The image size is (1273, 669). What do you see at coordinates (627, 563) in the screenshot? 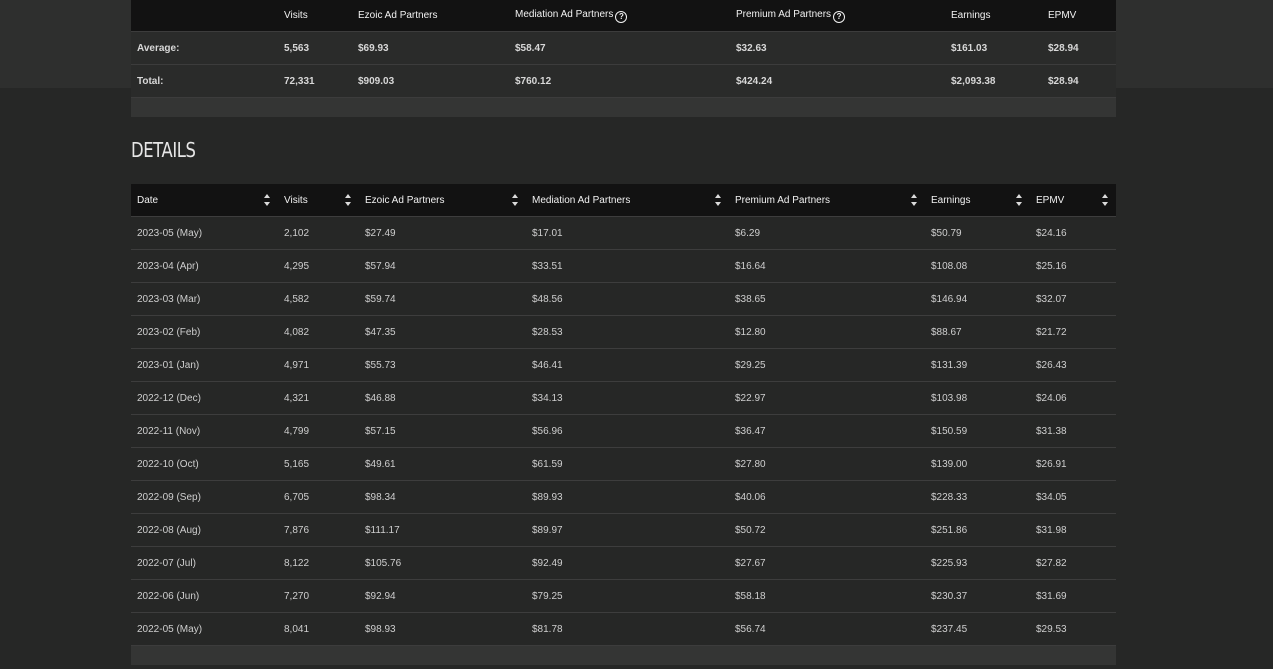
I see `table-cell: $92.49` at bounding box center [627, 563].